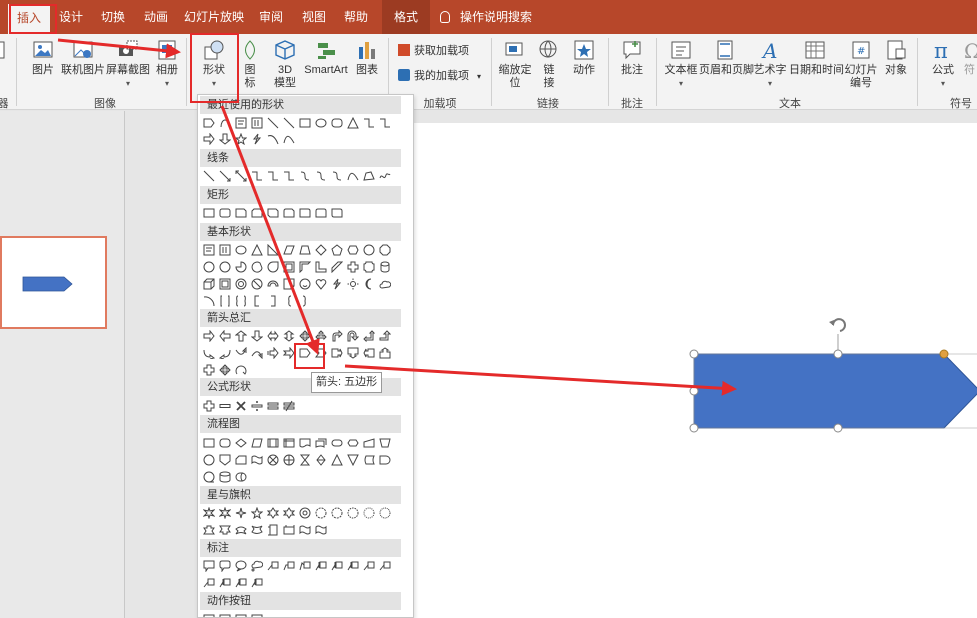  What do you see at coordinates (540, 380) in the screenshot?
I see `arrow-to-slide-shape` at bounding box center [540, 380].